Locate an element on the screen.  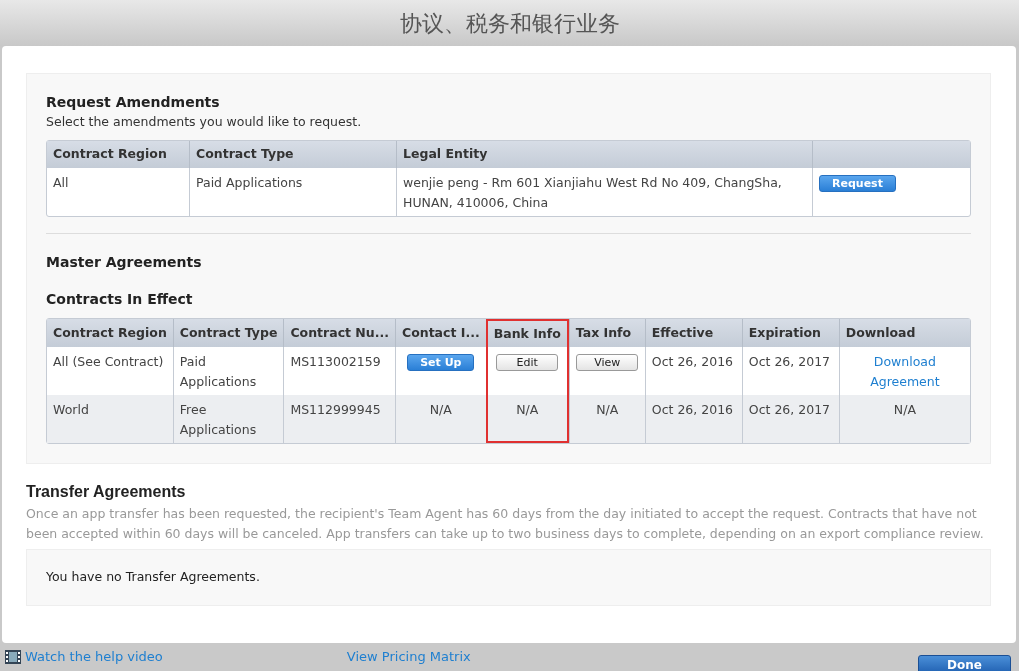
done-button: Done is located at coordinates (964, 663).